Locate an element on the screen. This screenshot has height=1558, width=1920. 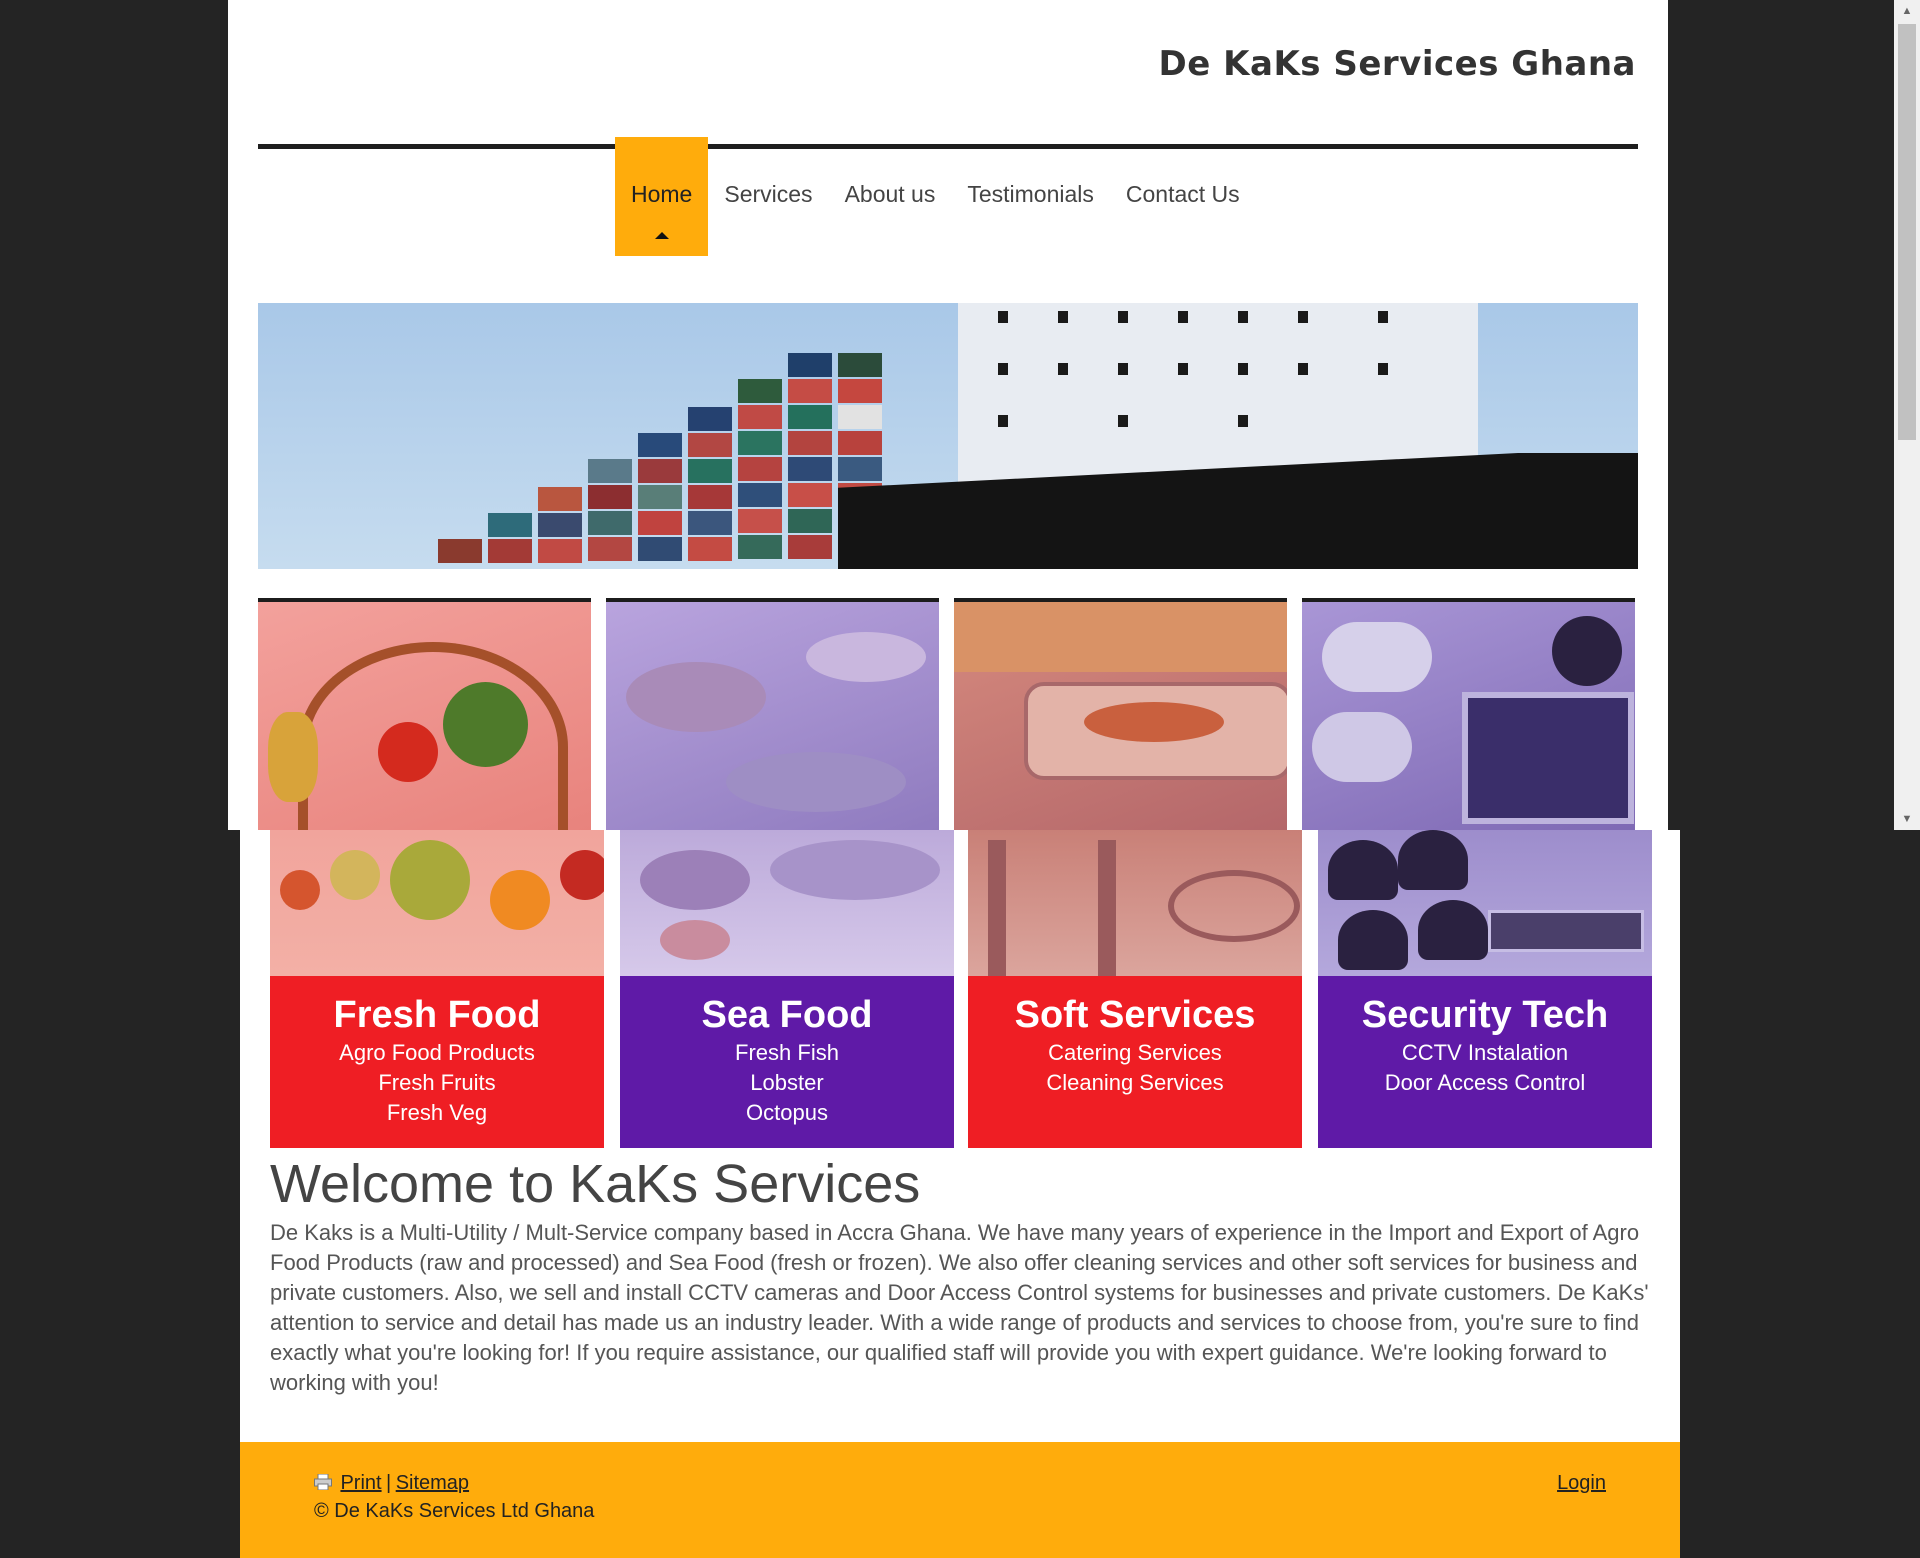
vertical-scrollbar: ▲ ▼ is located at coordinates (1907, 415).